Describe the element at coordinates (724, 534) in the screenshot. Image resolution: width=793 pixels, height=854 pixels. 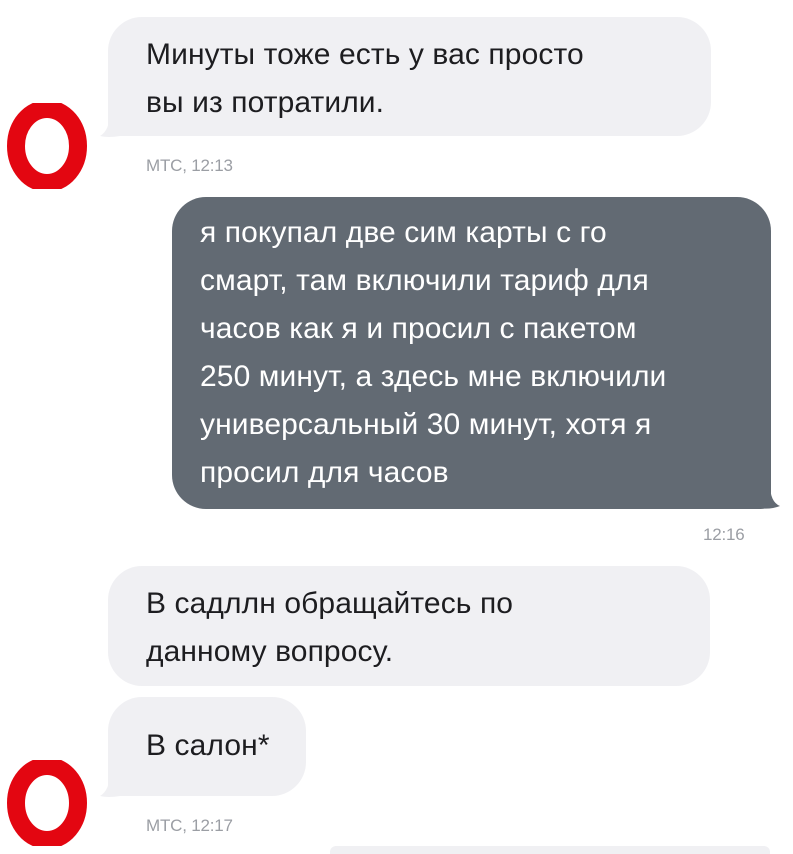
I see `message-timestamp: 12:16` at that location.